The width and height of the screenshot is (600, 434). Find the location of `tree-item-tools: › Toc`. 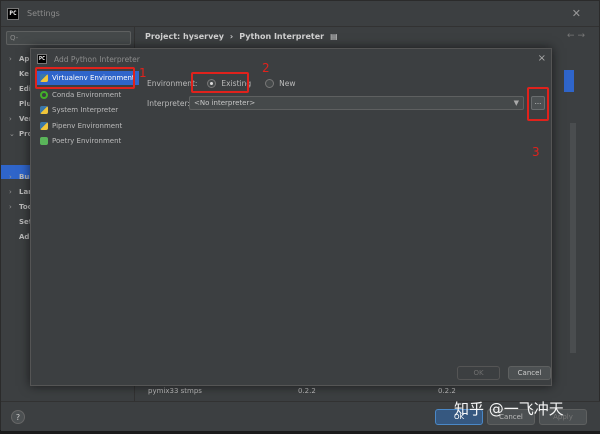

tree-item-tools: › Toc is located at coordinates (20, 207).